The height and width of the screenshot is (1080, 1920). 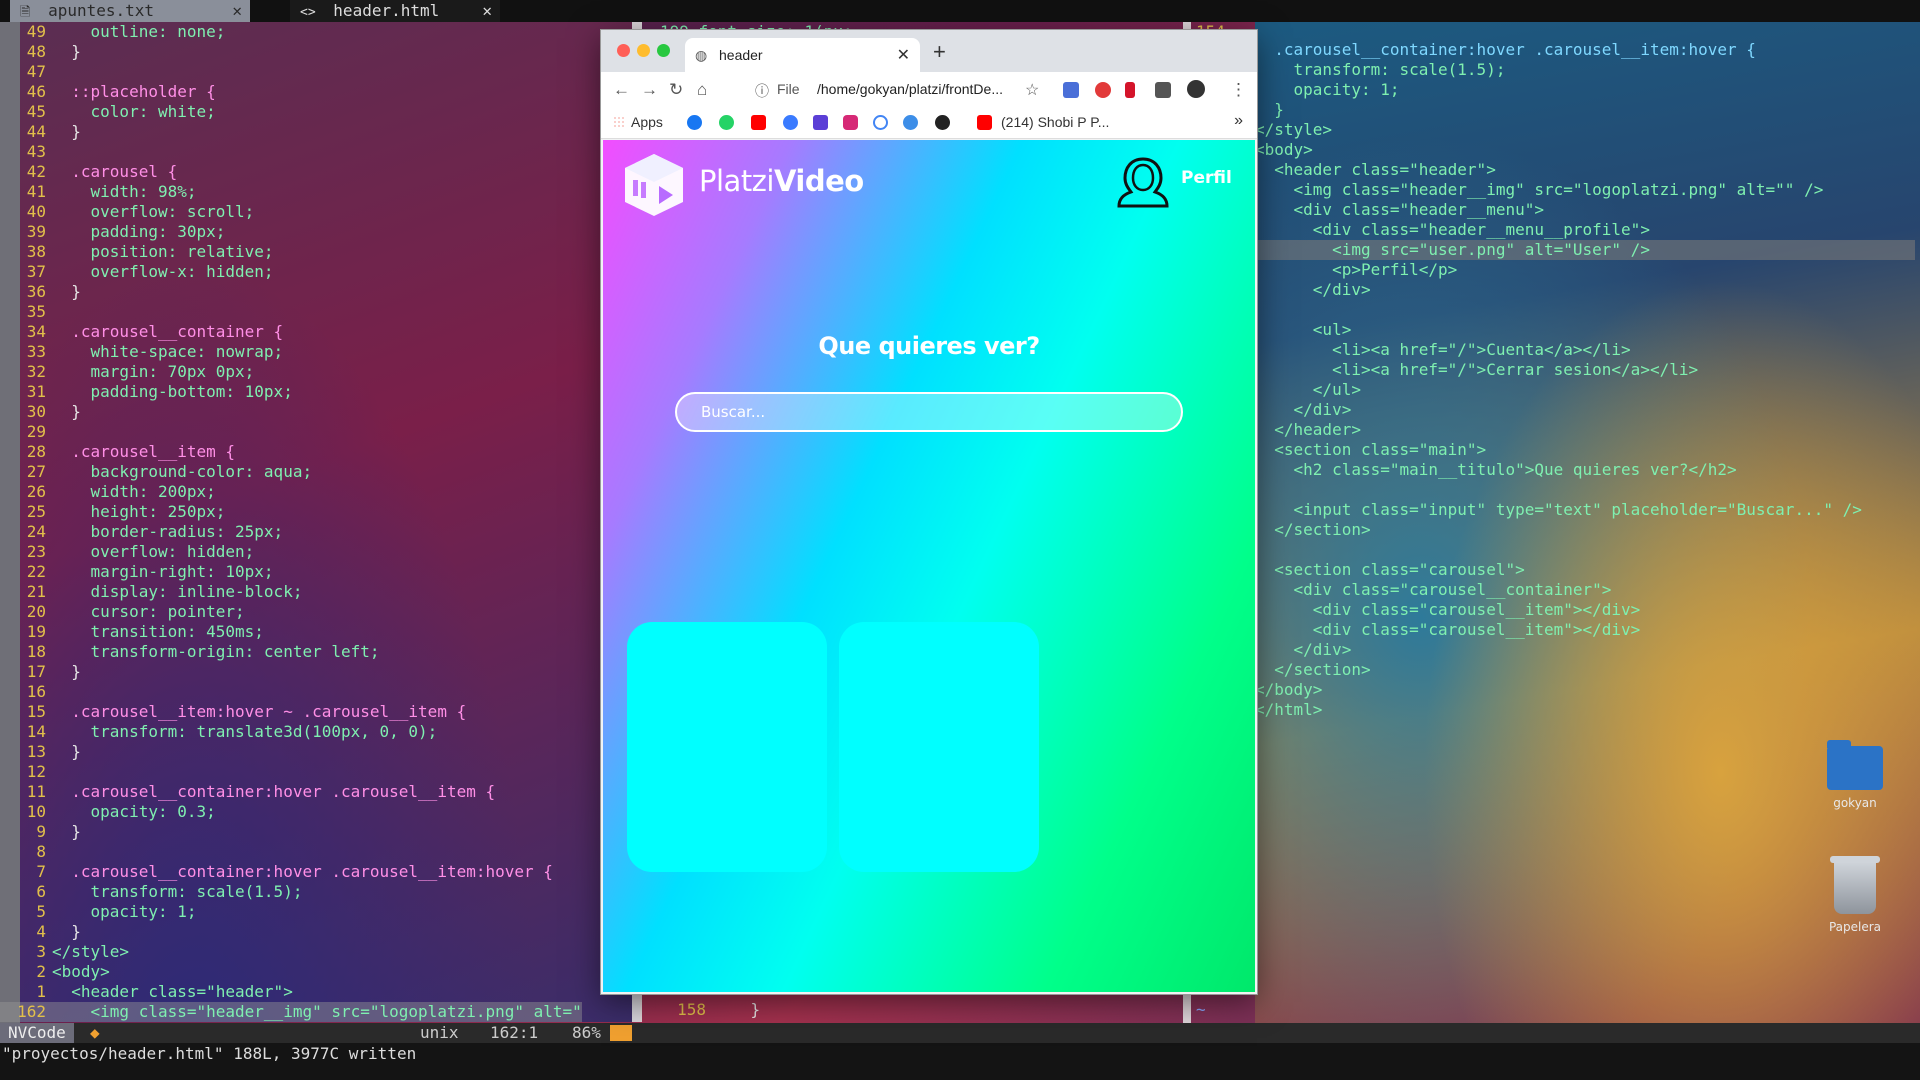 What do you see at coordinates (1356, 270) in the screenshot?
I see `code-line: <p>Perfil</p>` at bounding box center [1356, 270].